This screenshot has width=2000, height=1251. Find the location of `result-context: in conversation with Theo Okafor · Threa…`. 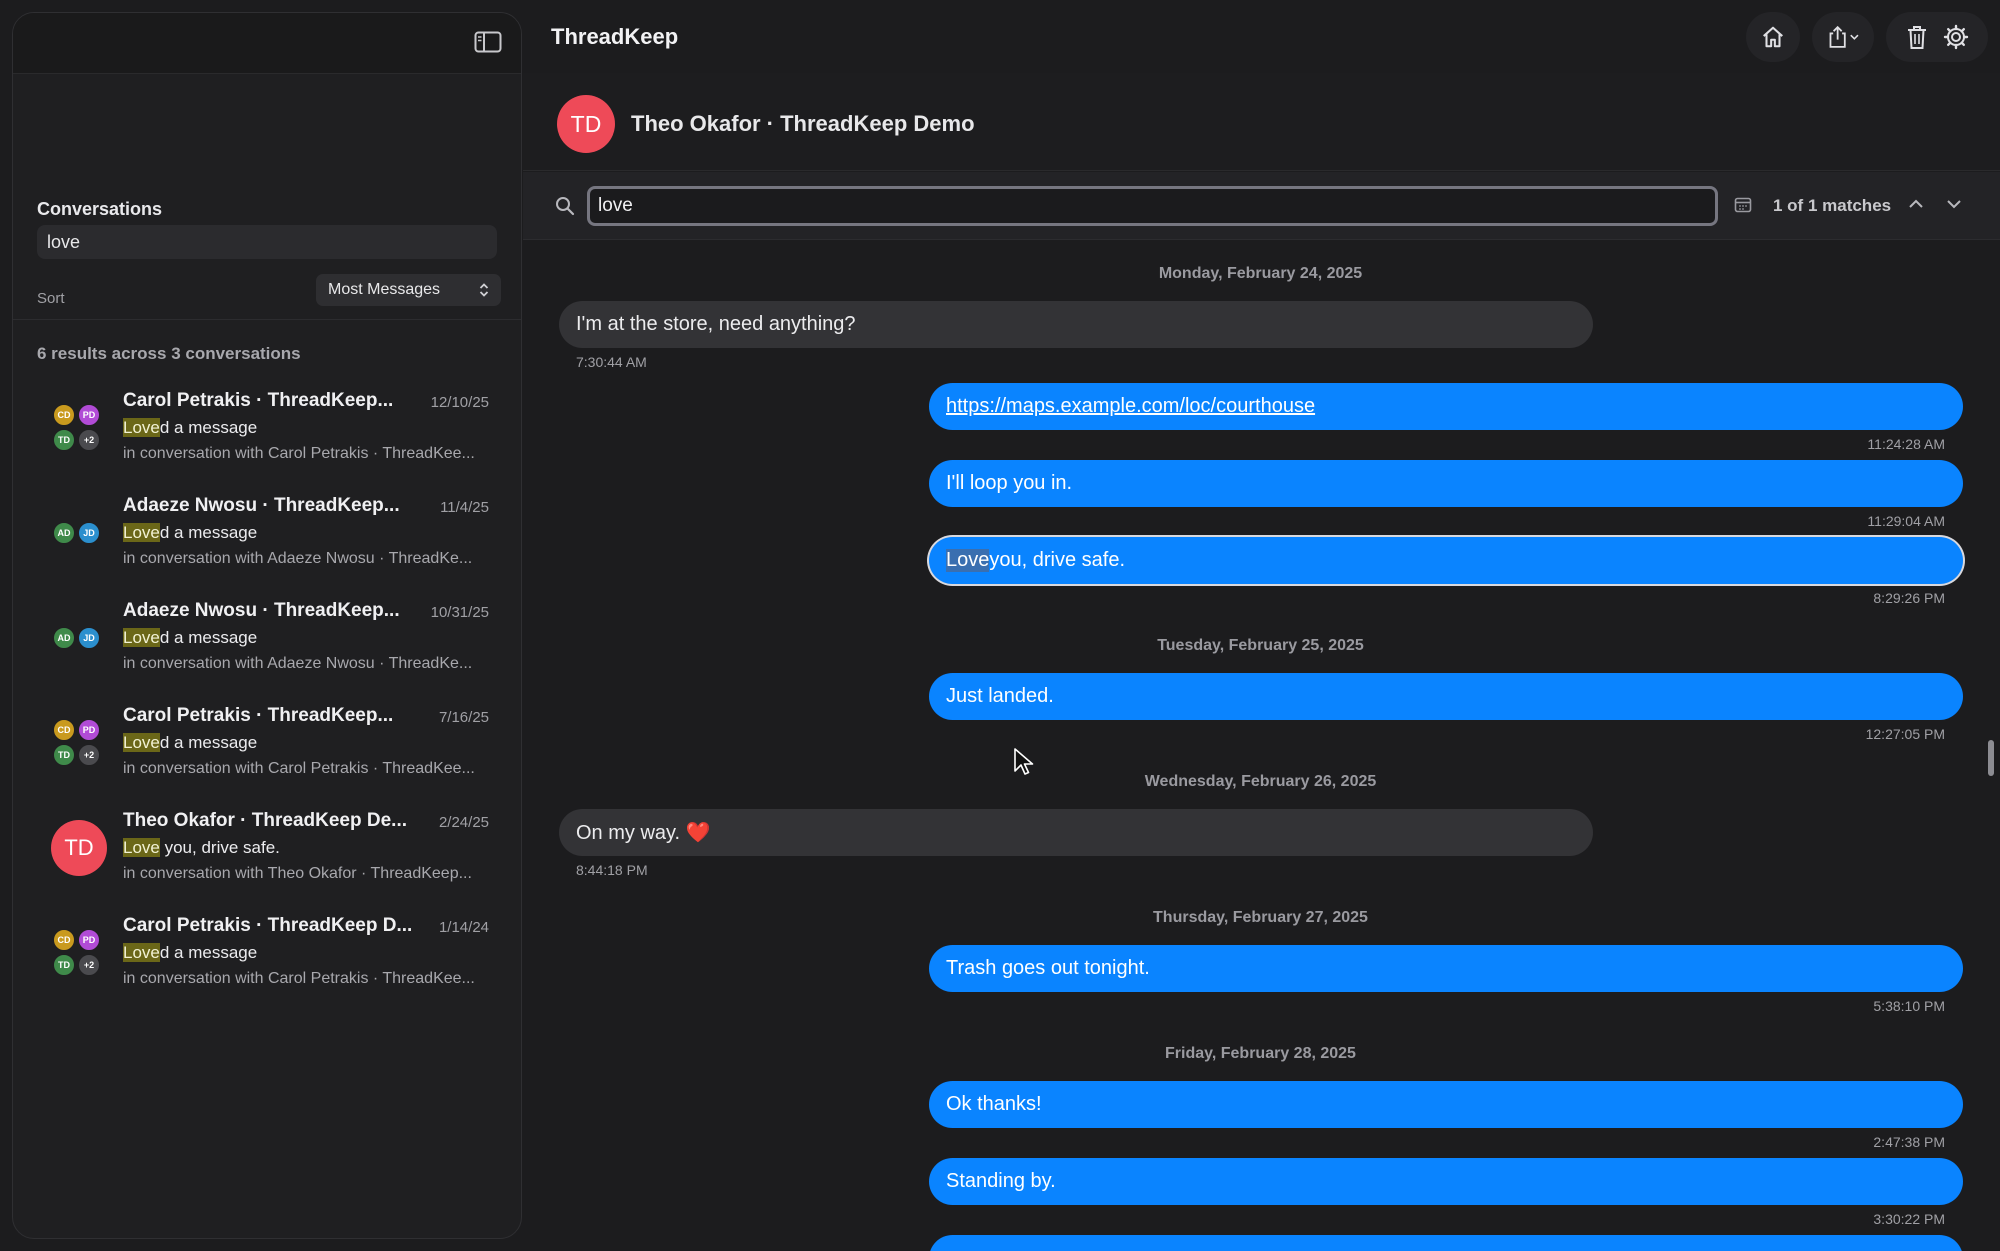

result-context: in conversation with Theo Okafor · Threa… is located at coordinates (297, 873).